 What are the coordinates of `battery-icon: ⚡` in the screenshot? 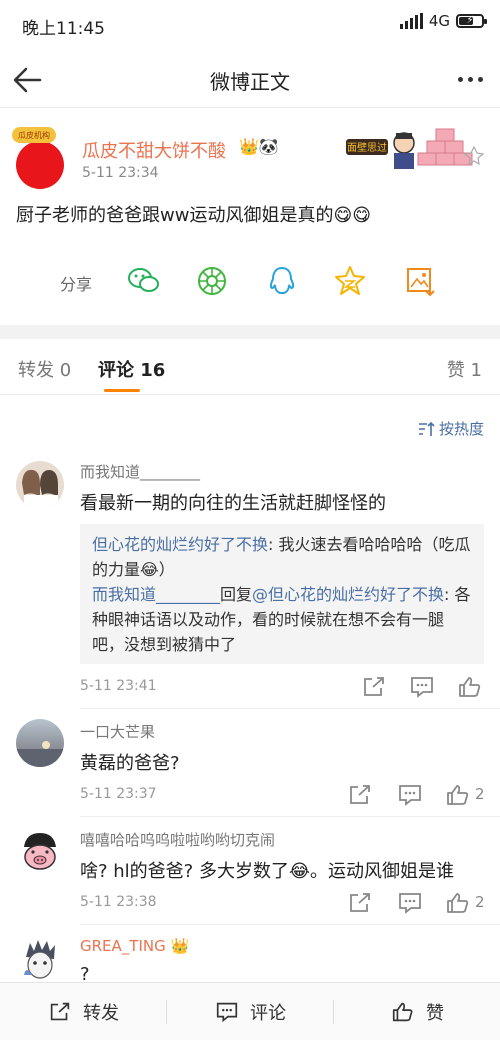 It's located at (471, 21).